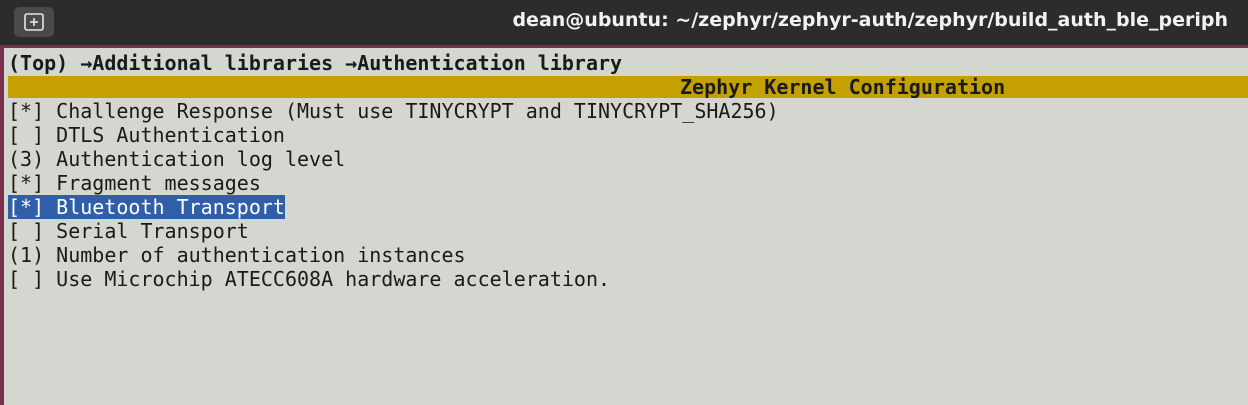 The image size is (1248, 405). Describe the element at coordinates (628, 87) in the screenshot. I see `header-bar: Zephyr Kernel Configuration` at that location.